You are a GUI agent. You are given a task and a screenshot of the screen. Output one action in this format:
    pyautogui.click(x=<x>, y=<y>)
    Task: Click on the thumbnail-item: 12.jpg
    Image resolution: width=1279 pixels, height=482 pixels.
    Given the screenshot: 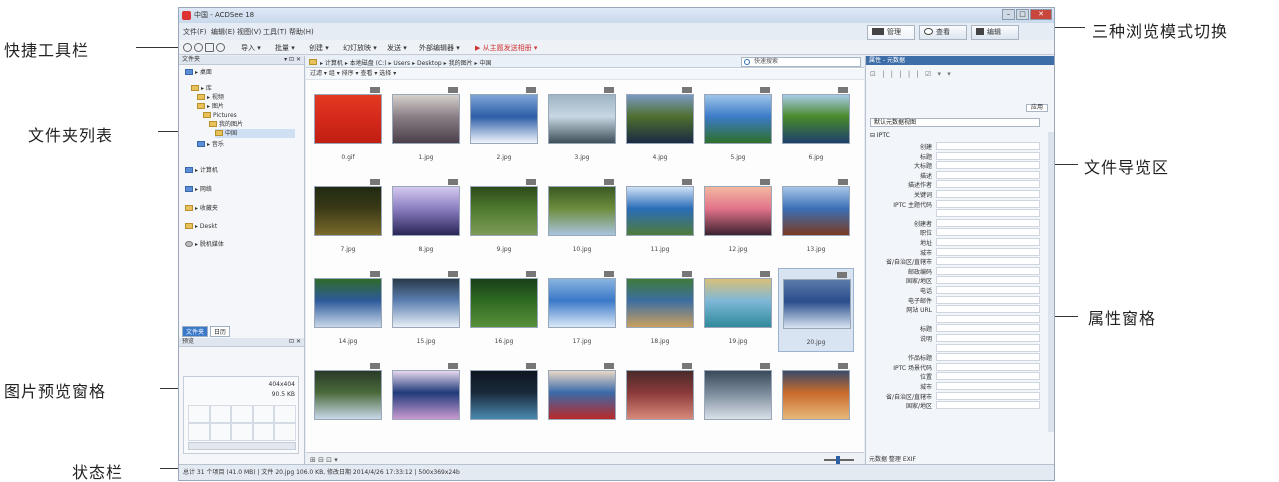 What is the action you would take?
    pyautogui.click(x=738, y=218)
    